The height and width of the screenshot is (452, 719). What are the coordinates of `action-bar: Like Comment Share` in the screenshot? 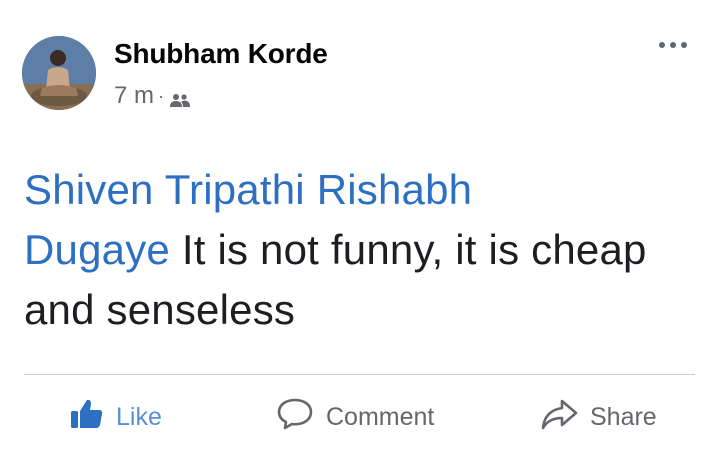 It's located at (359, 417).